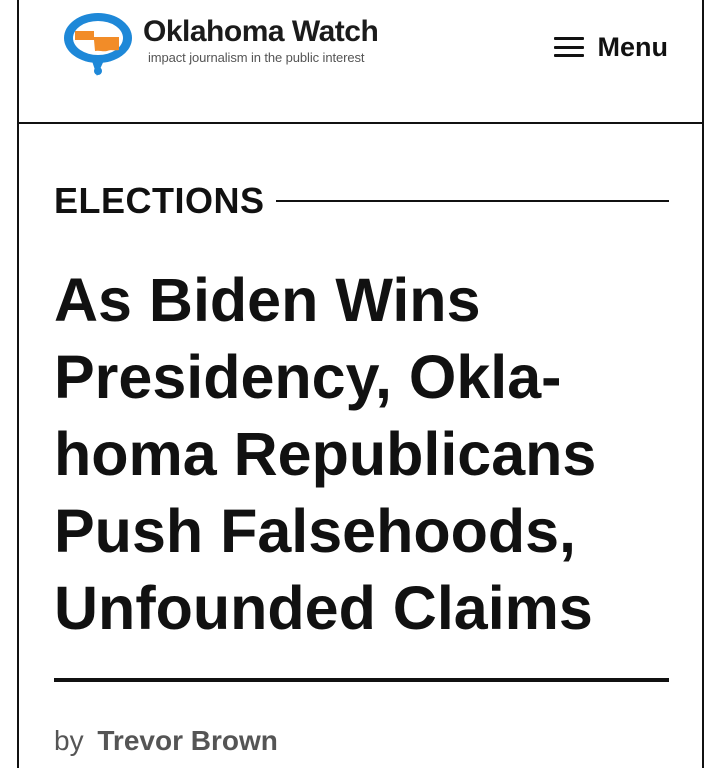  I want to click on menu-button: Menu, so click(611, 47).